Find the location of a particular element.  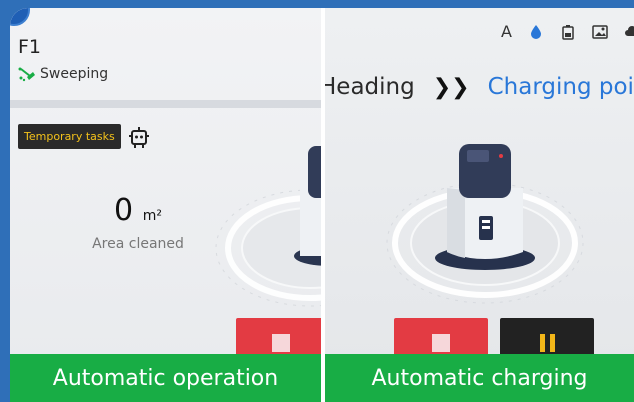

cloud-icon is located at coordinates (629, 32).